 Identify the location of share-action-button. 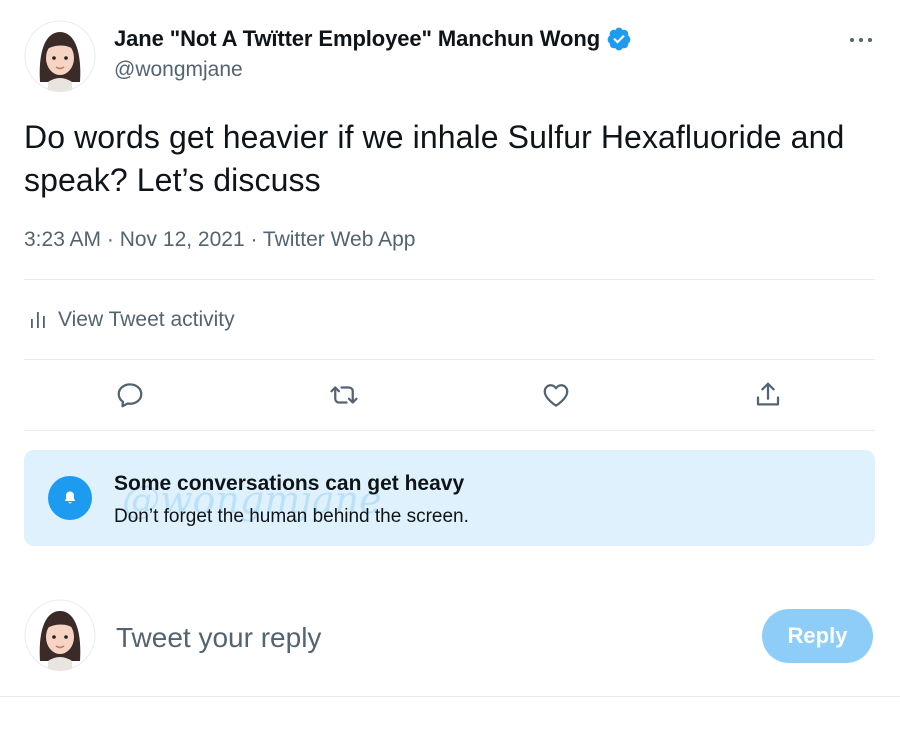
(768, 395).